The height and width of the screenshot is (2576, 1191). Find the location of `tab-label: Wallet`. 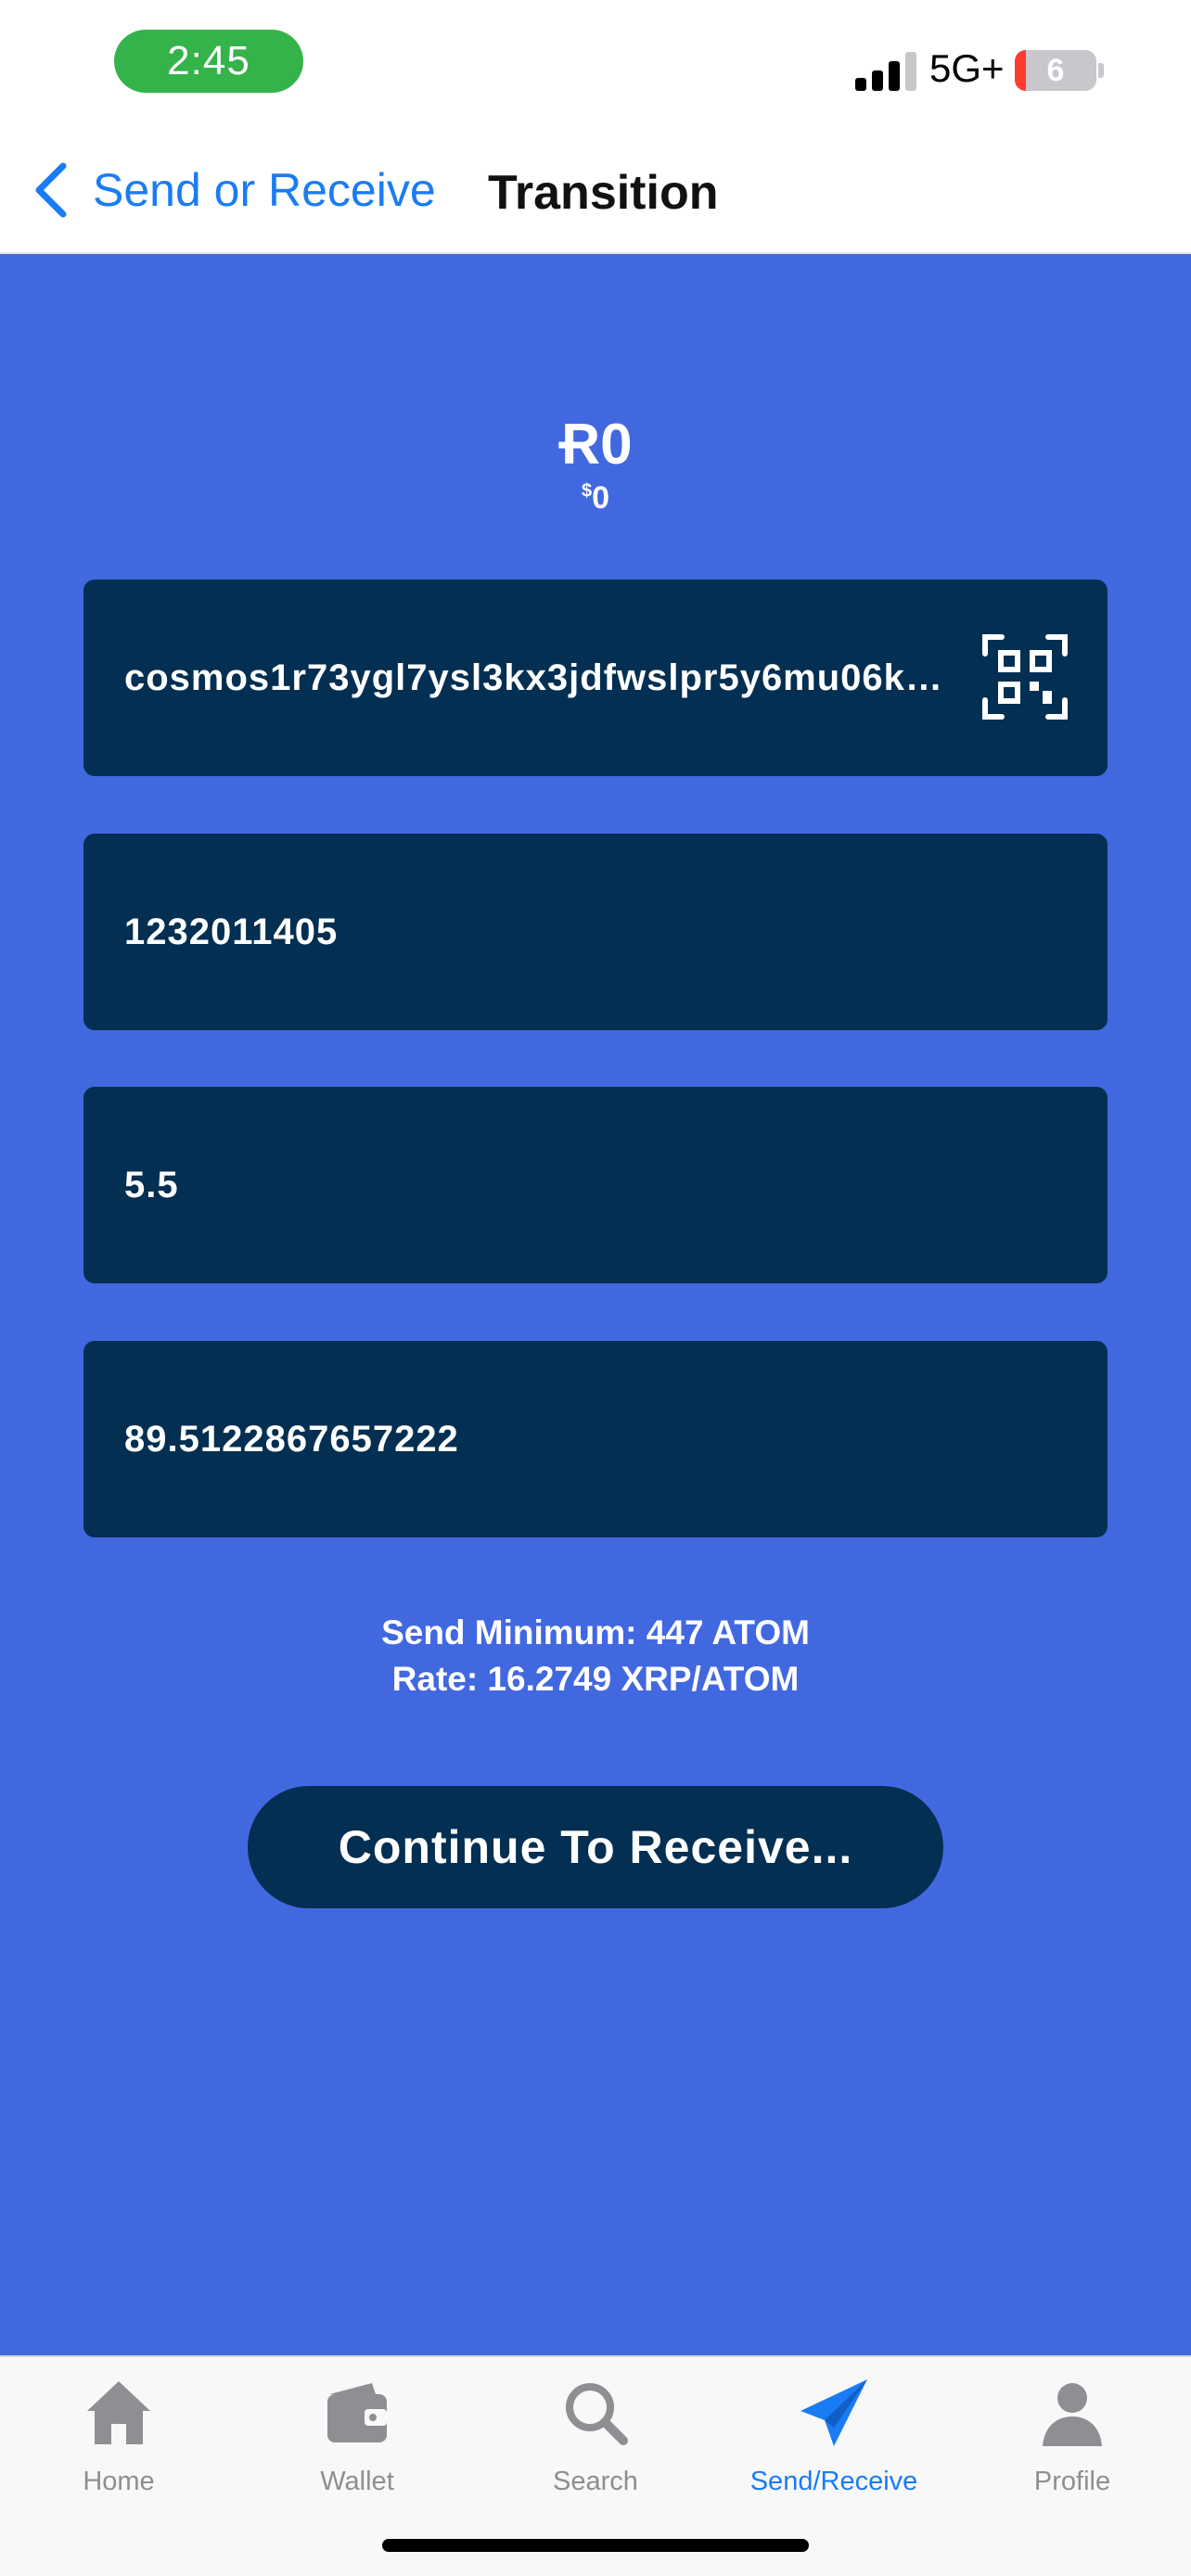

tab-label: Wallet is located at coordinates (357, 2481).